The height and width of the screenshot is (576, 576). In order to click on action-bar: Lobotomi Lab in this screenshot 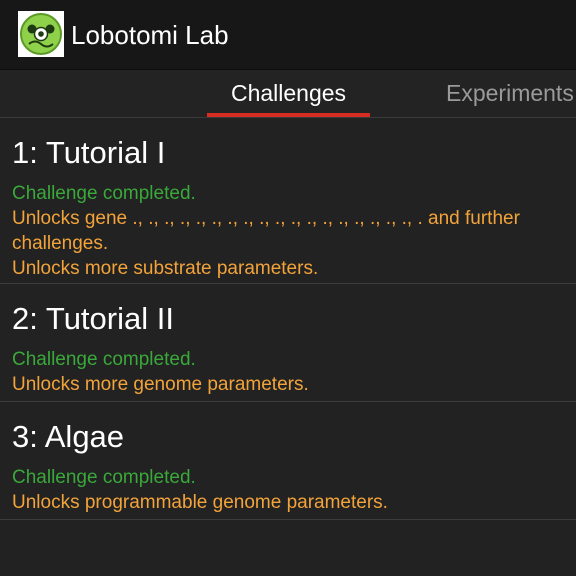, I will do `click(288, 35)`.